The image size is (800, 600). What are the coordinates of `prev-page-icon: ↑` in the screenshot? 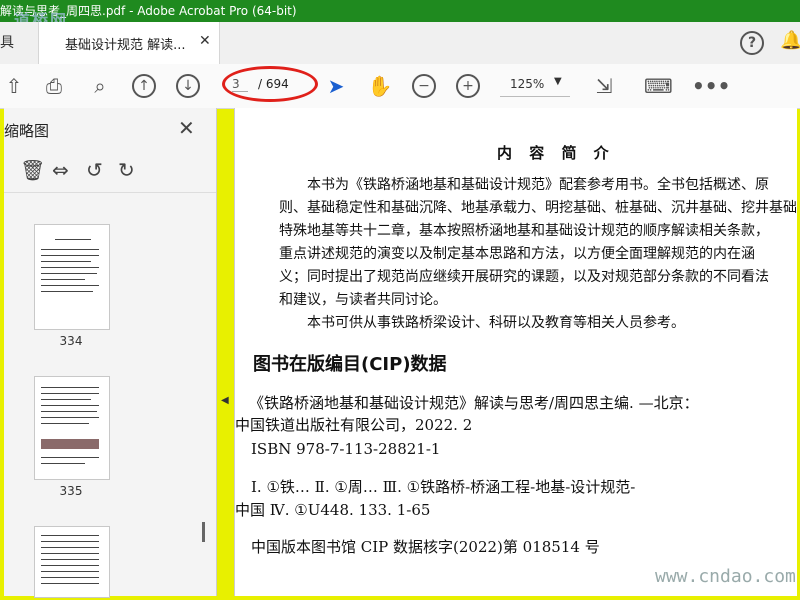 It's located at (144, 86).